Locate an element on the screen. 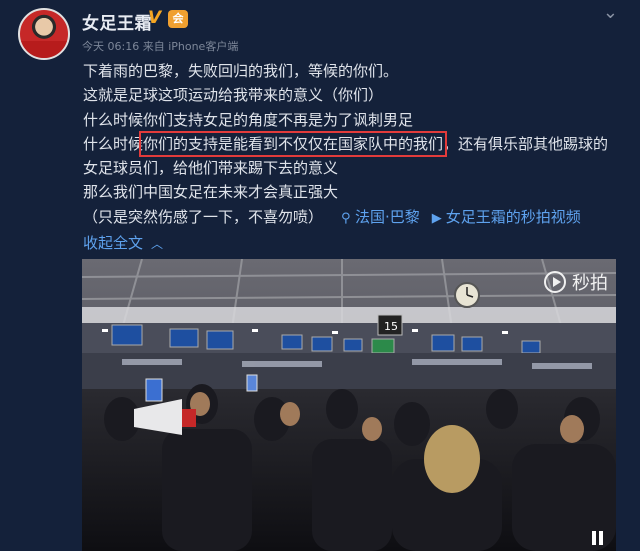  username: 女足王霜 is located at coordinates (117, 21).